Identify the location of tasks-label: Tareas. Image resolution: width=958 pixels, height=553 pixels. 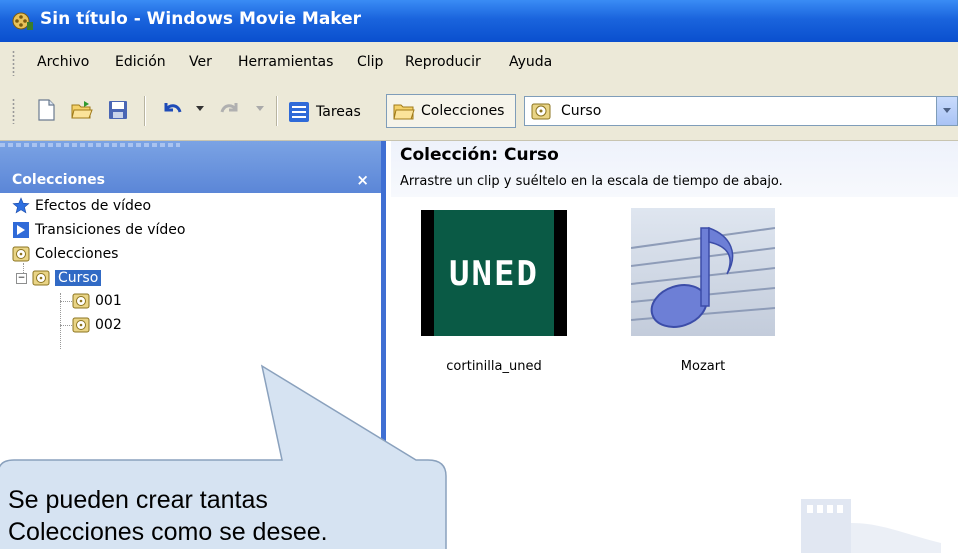
(338, 112).